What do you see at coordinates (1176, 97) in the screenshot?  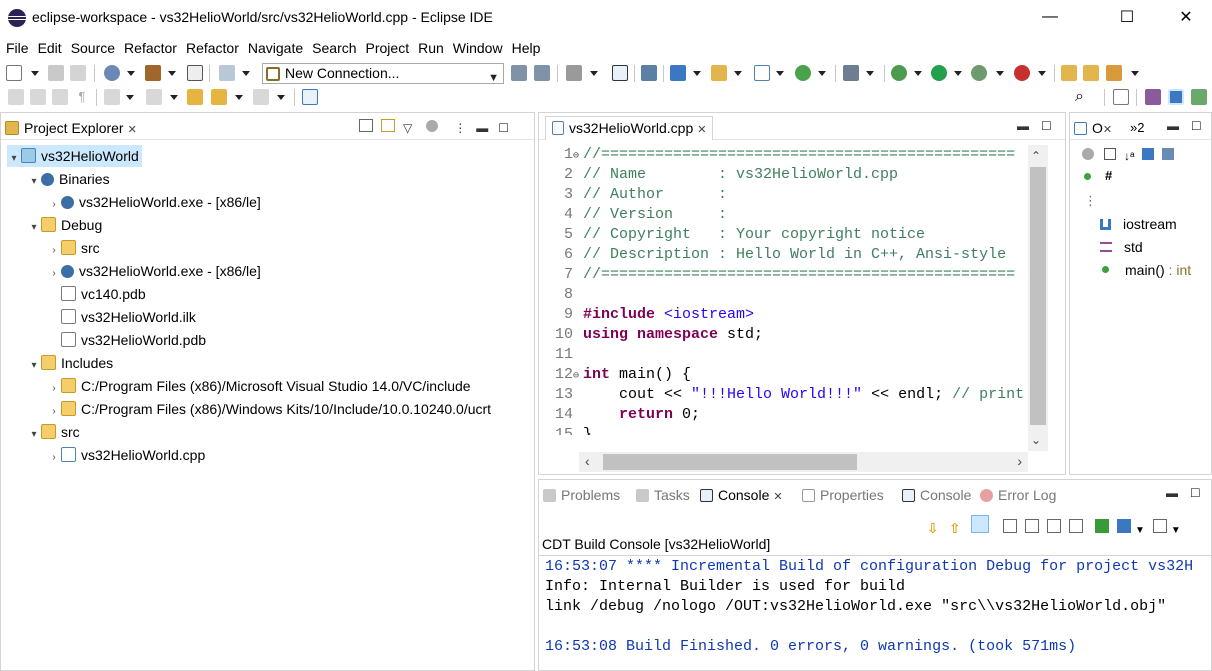 I see `cpp-perspective-icon` at bounding box center [1176, 97].